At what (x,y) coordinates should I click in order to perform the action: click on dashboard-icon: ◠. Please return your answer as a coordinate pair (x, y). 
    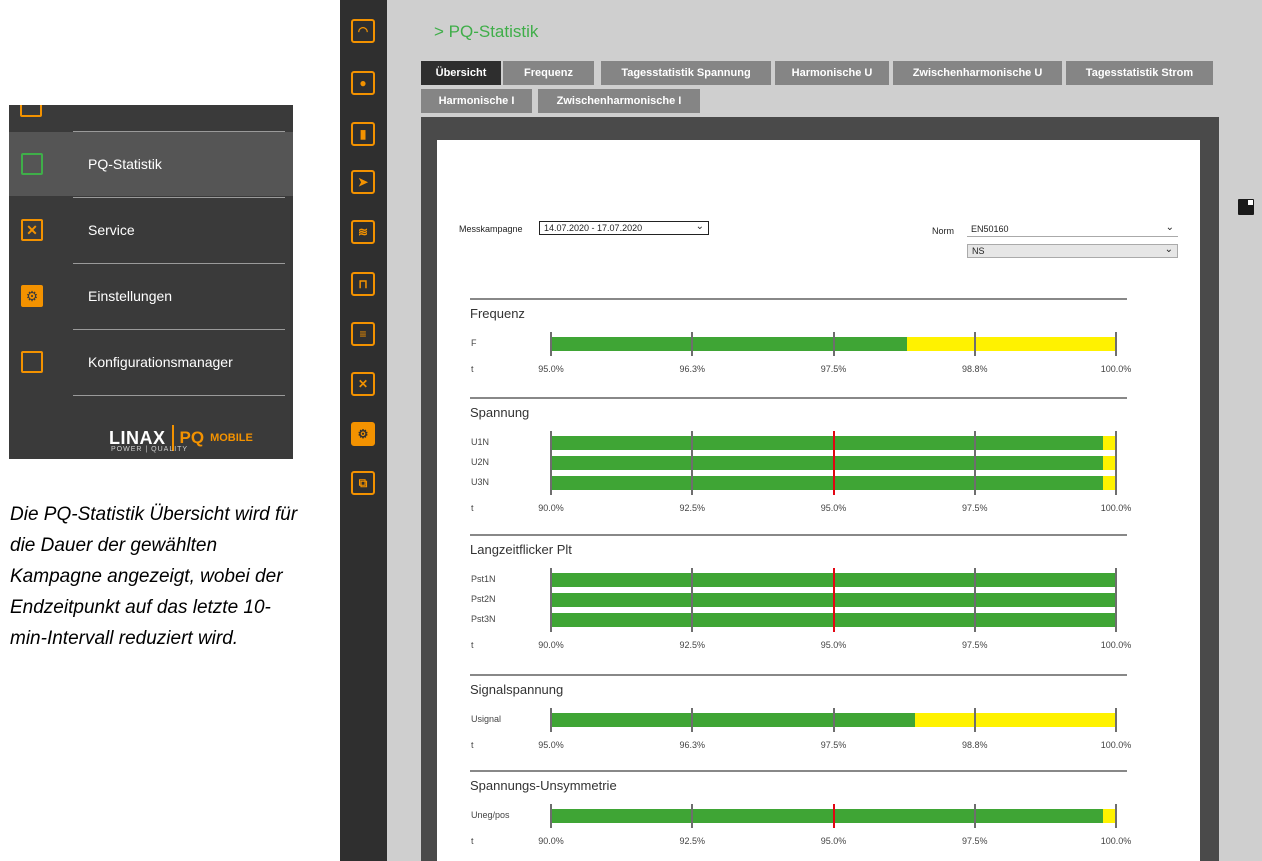
    Looking at the image, I should click on (363, 31).